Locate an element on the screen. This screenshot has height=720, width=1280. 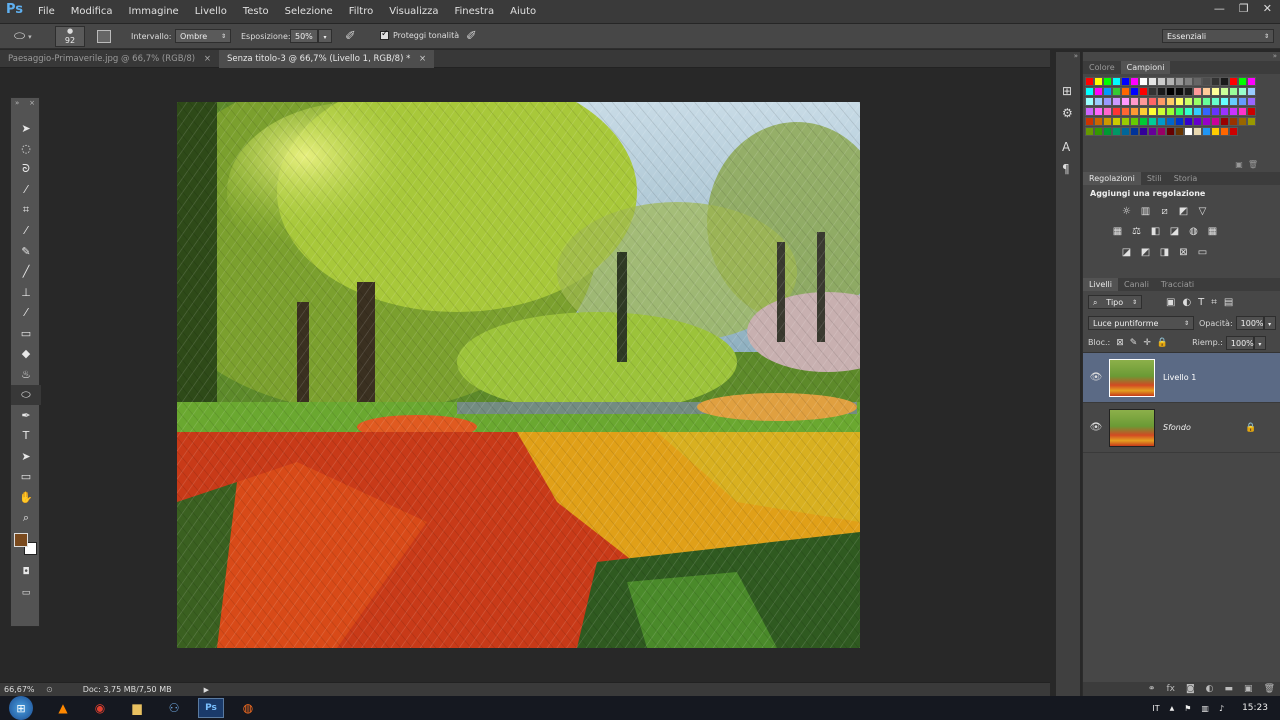
tool-dodge: ⬭ is located at coordinates (26, 394).